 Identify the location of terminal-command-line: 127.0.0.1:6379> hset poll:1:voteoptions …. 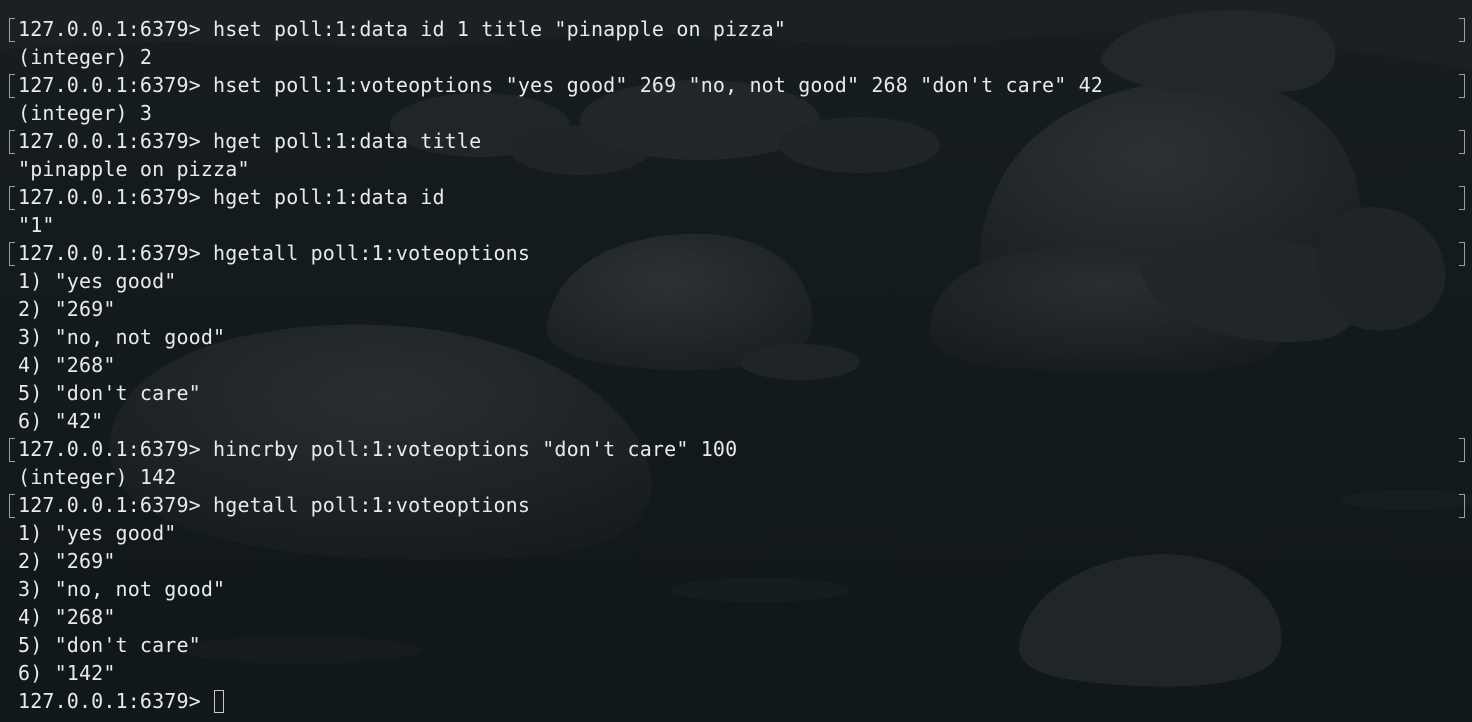
(560, 85).